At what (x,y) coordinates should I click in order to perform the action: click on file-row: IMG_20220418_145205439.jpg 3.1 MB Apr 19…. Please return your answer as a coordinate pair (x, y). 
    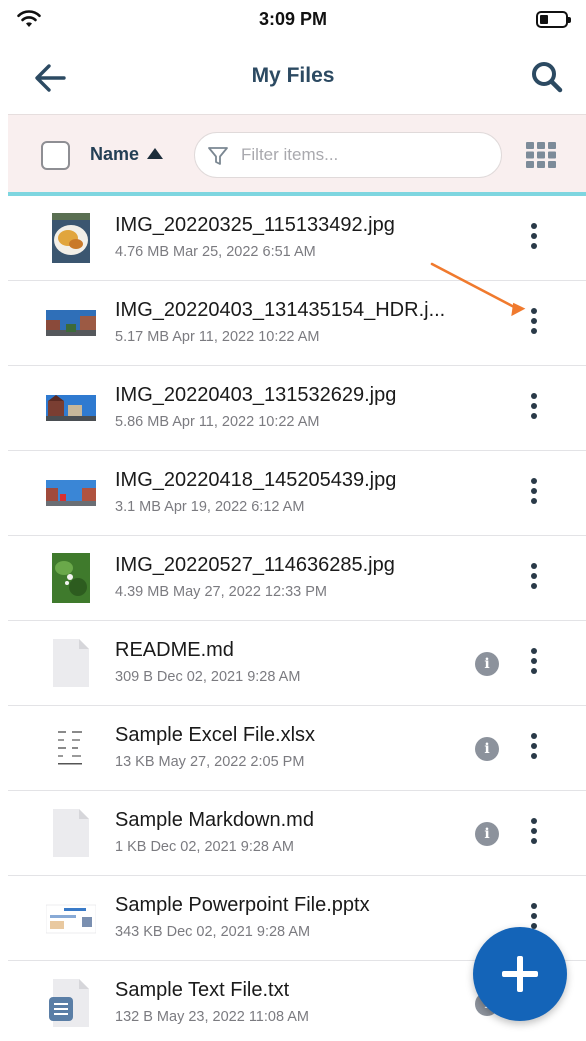
    Looking at the image, I should click on (297, 493).